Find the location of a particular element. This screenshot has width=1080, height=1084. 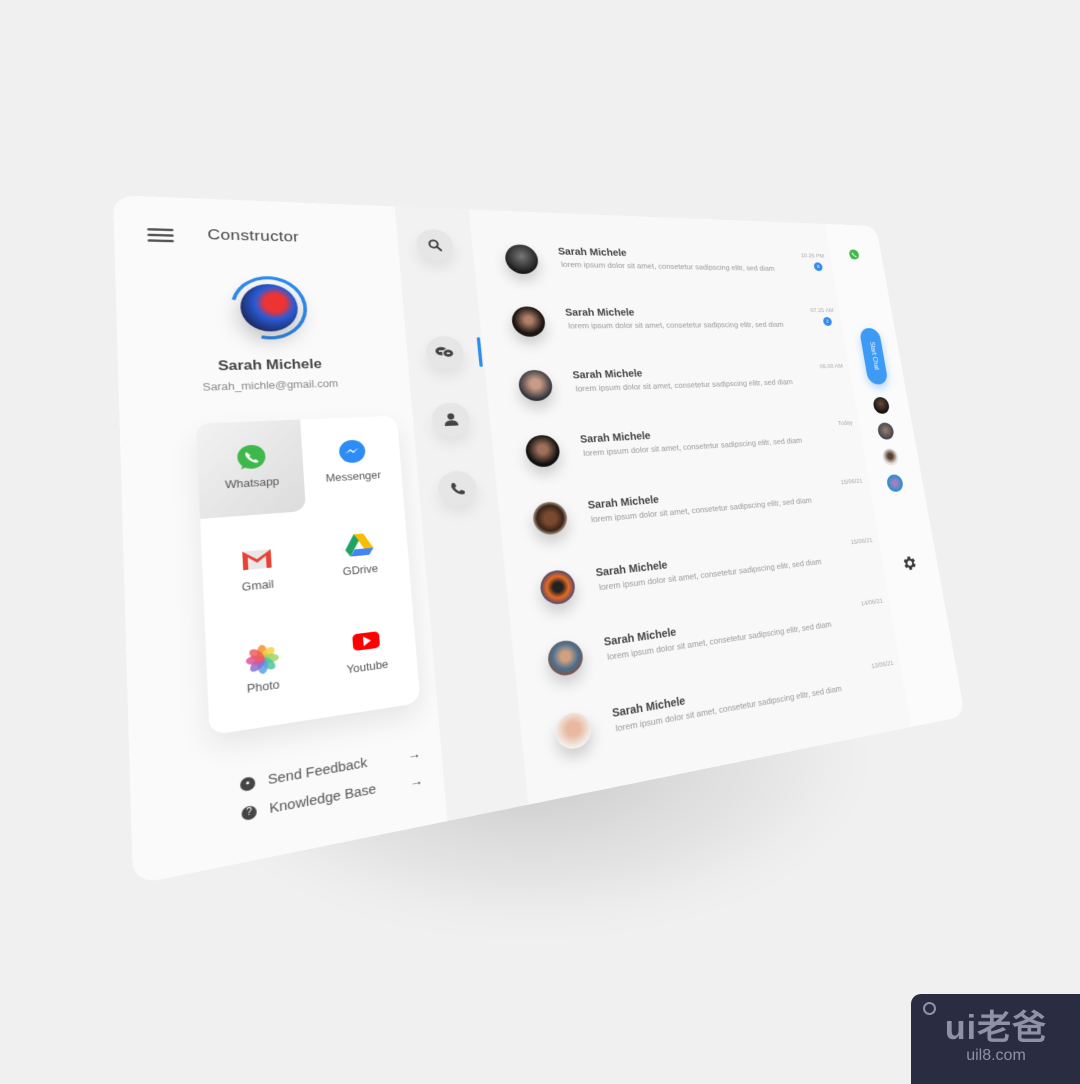

app-label: Whatsapp is located at coordinates (252, 483).